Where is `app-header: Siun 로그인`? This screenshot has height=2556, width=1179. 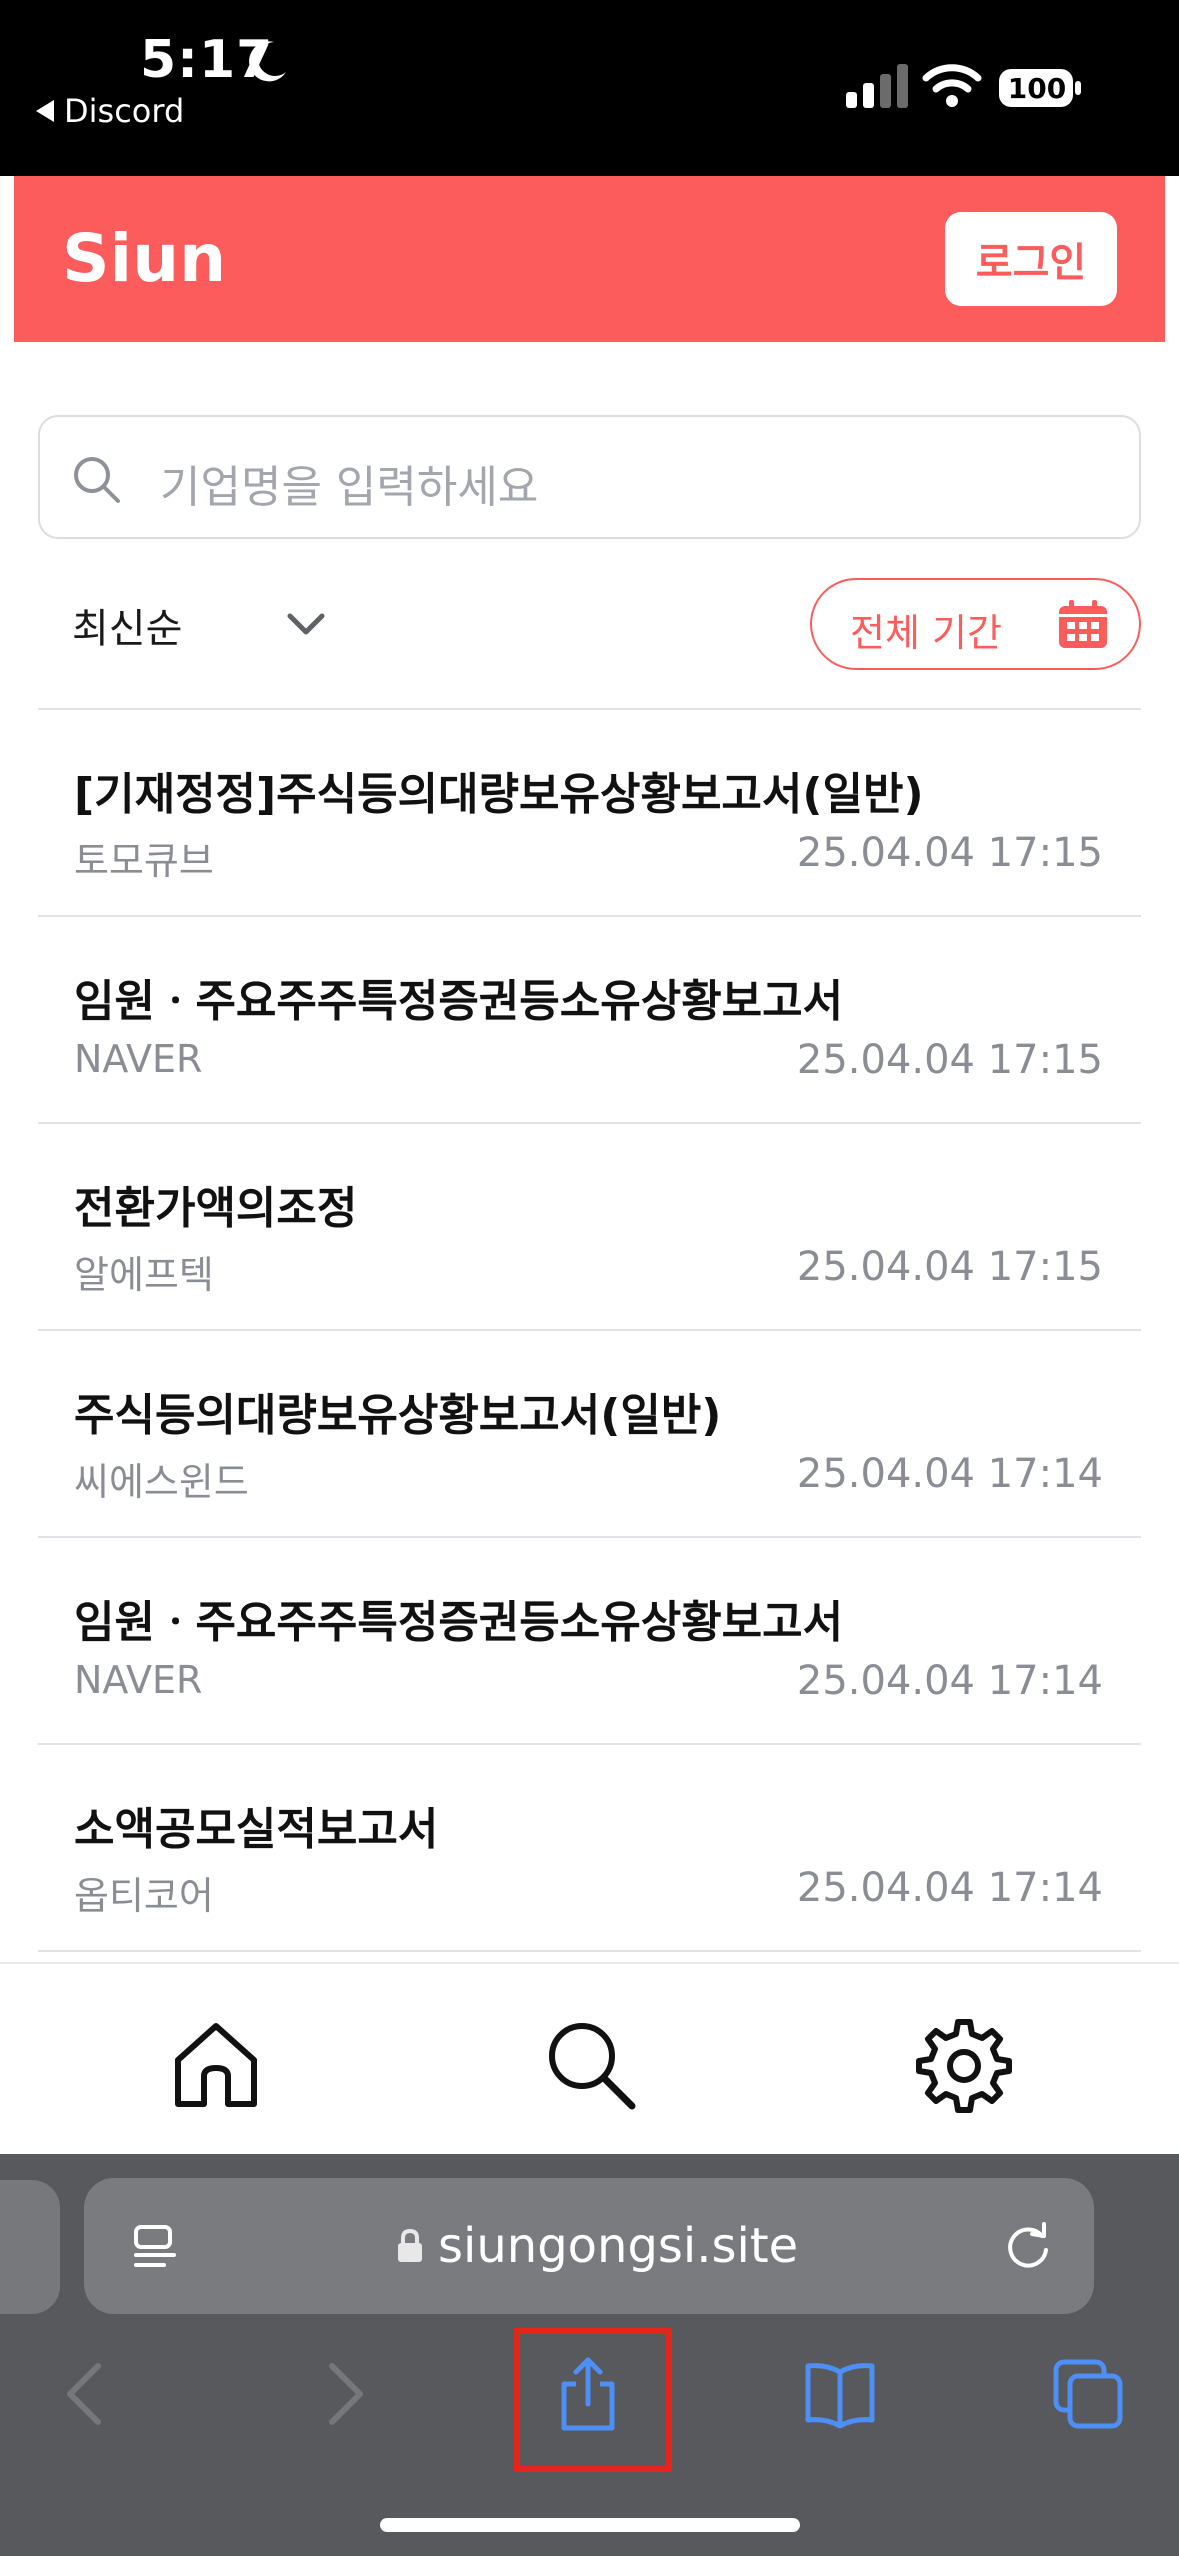 app-header: Siun 로그인 is located at coordinates (589, 259).